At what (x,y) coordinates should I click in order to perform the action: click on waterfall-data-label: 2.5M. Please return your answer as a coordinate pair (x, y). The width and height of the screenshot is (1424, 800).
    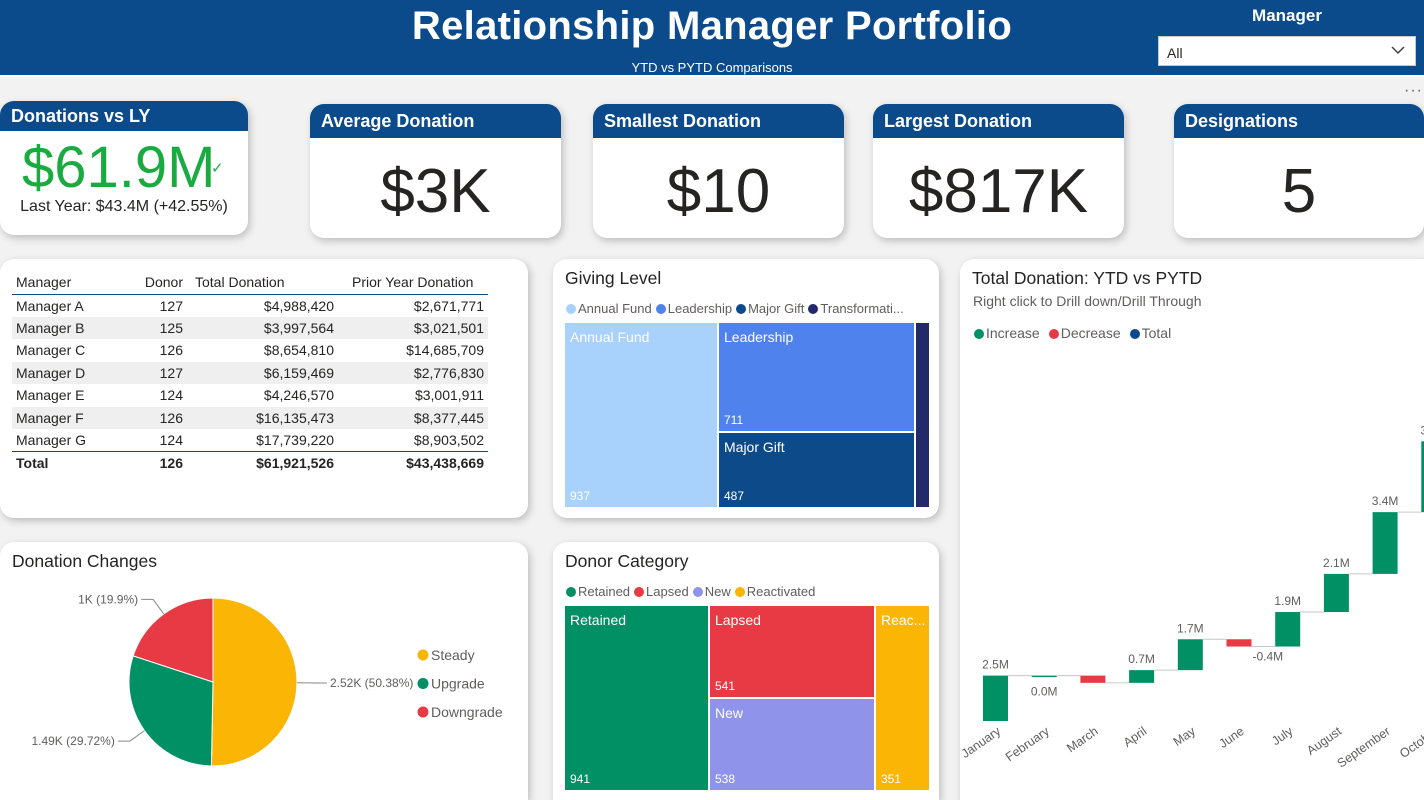
    Looking at the image, I should click on (995, 665).